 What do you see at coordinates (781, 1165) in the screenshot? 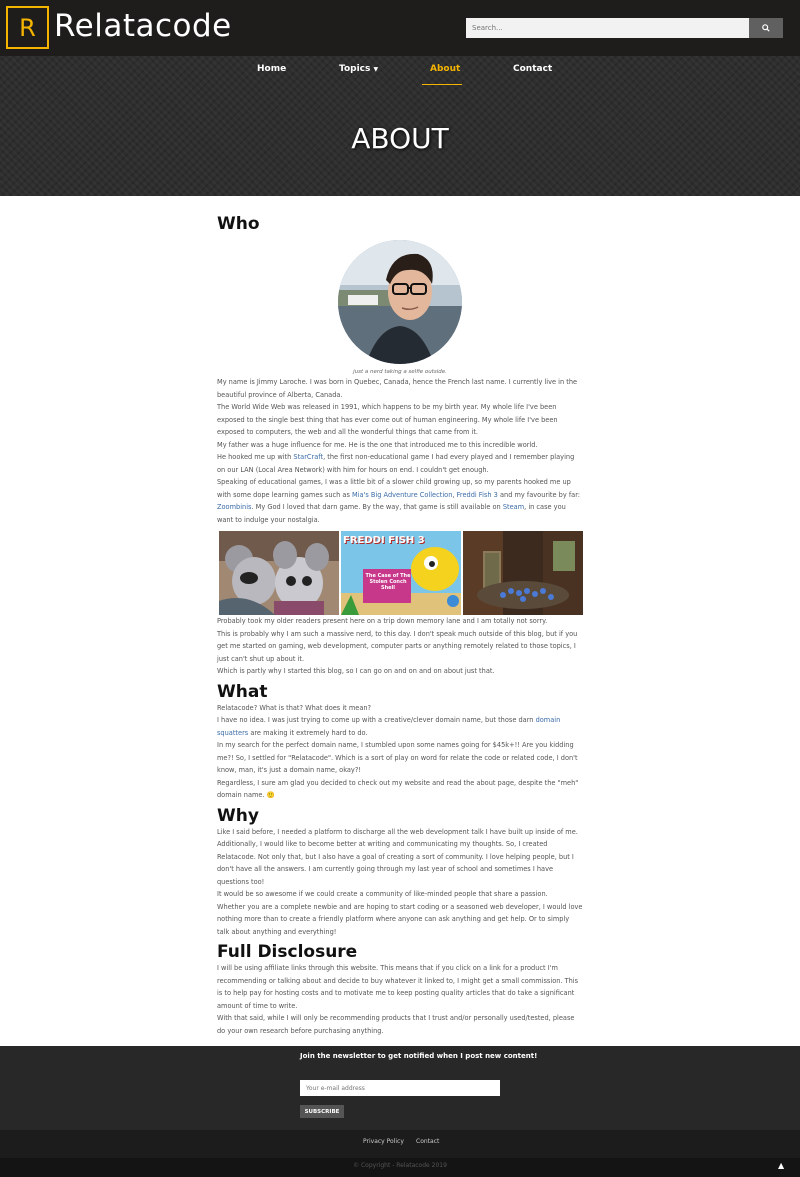
I see `chevron-up-icon: ▲` at bounding box center [781, 1165].